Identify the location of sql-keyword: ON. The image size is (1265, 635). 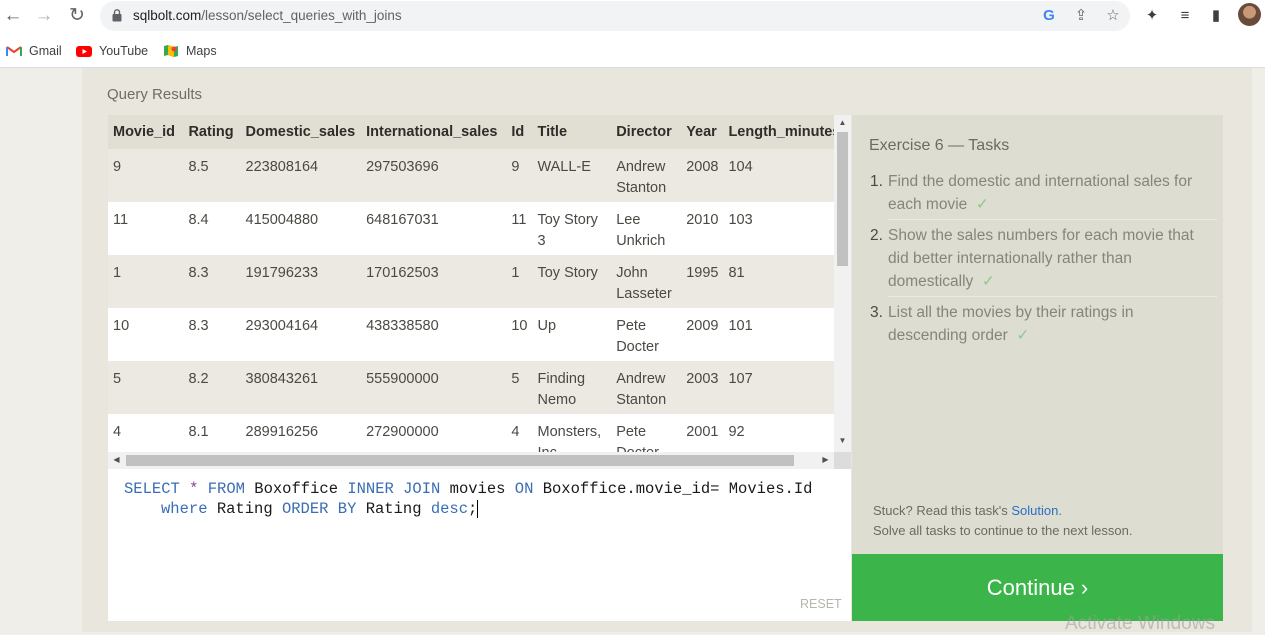
(524, 489).